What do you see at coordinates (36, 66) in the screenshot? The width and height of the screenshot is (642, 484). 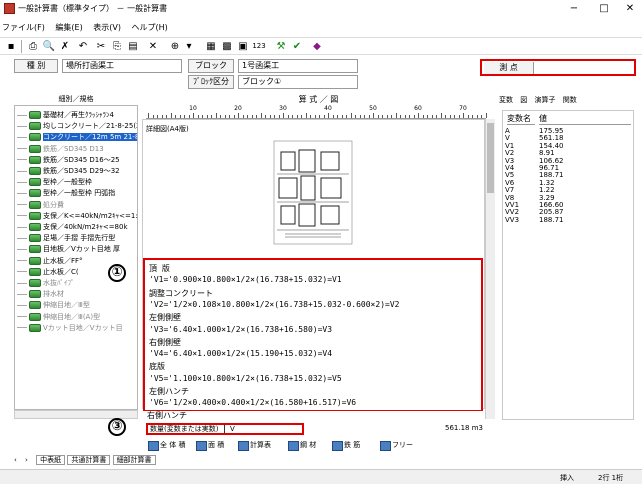 I see `kind-label: 種 別` at bounding box center [36, 66].